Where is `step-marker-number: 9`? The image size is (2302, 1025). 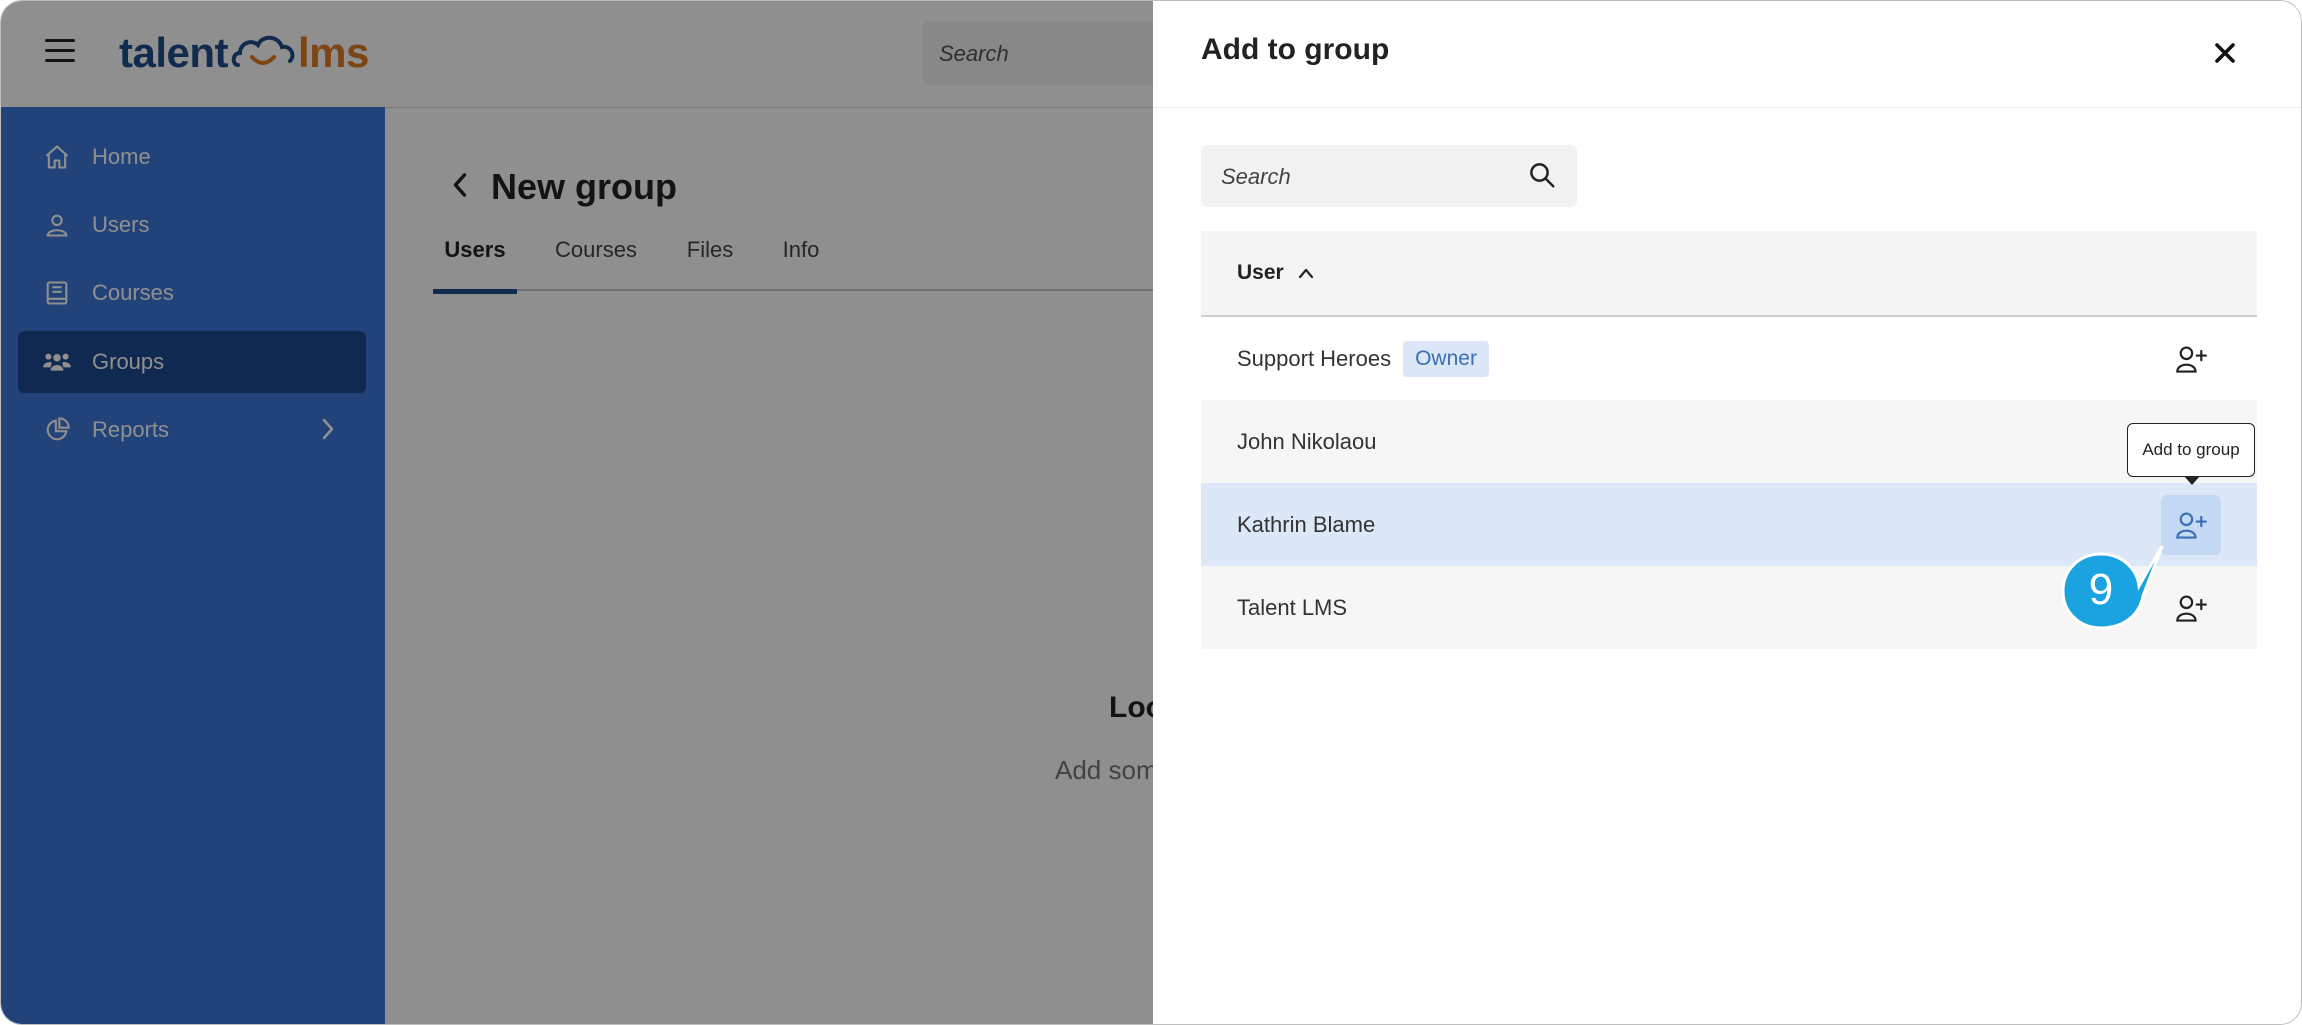 step-marker-number: 9 is located at coordinates (2101, 589).